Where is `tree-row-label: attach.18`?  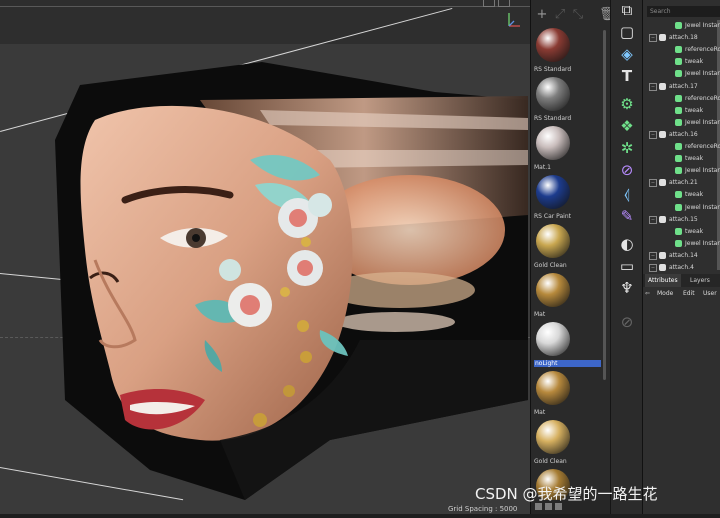 tree-row-label: attach.18 is located at coordinates (683, 38).